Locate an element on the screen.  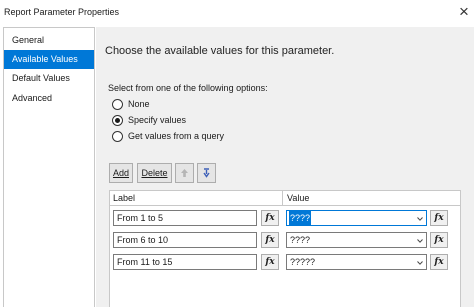
value-text: ????? is located at coordinates (303, 262).